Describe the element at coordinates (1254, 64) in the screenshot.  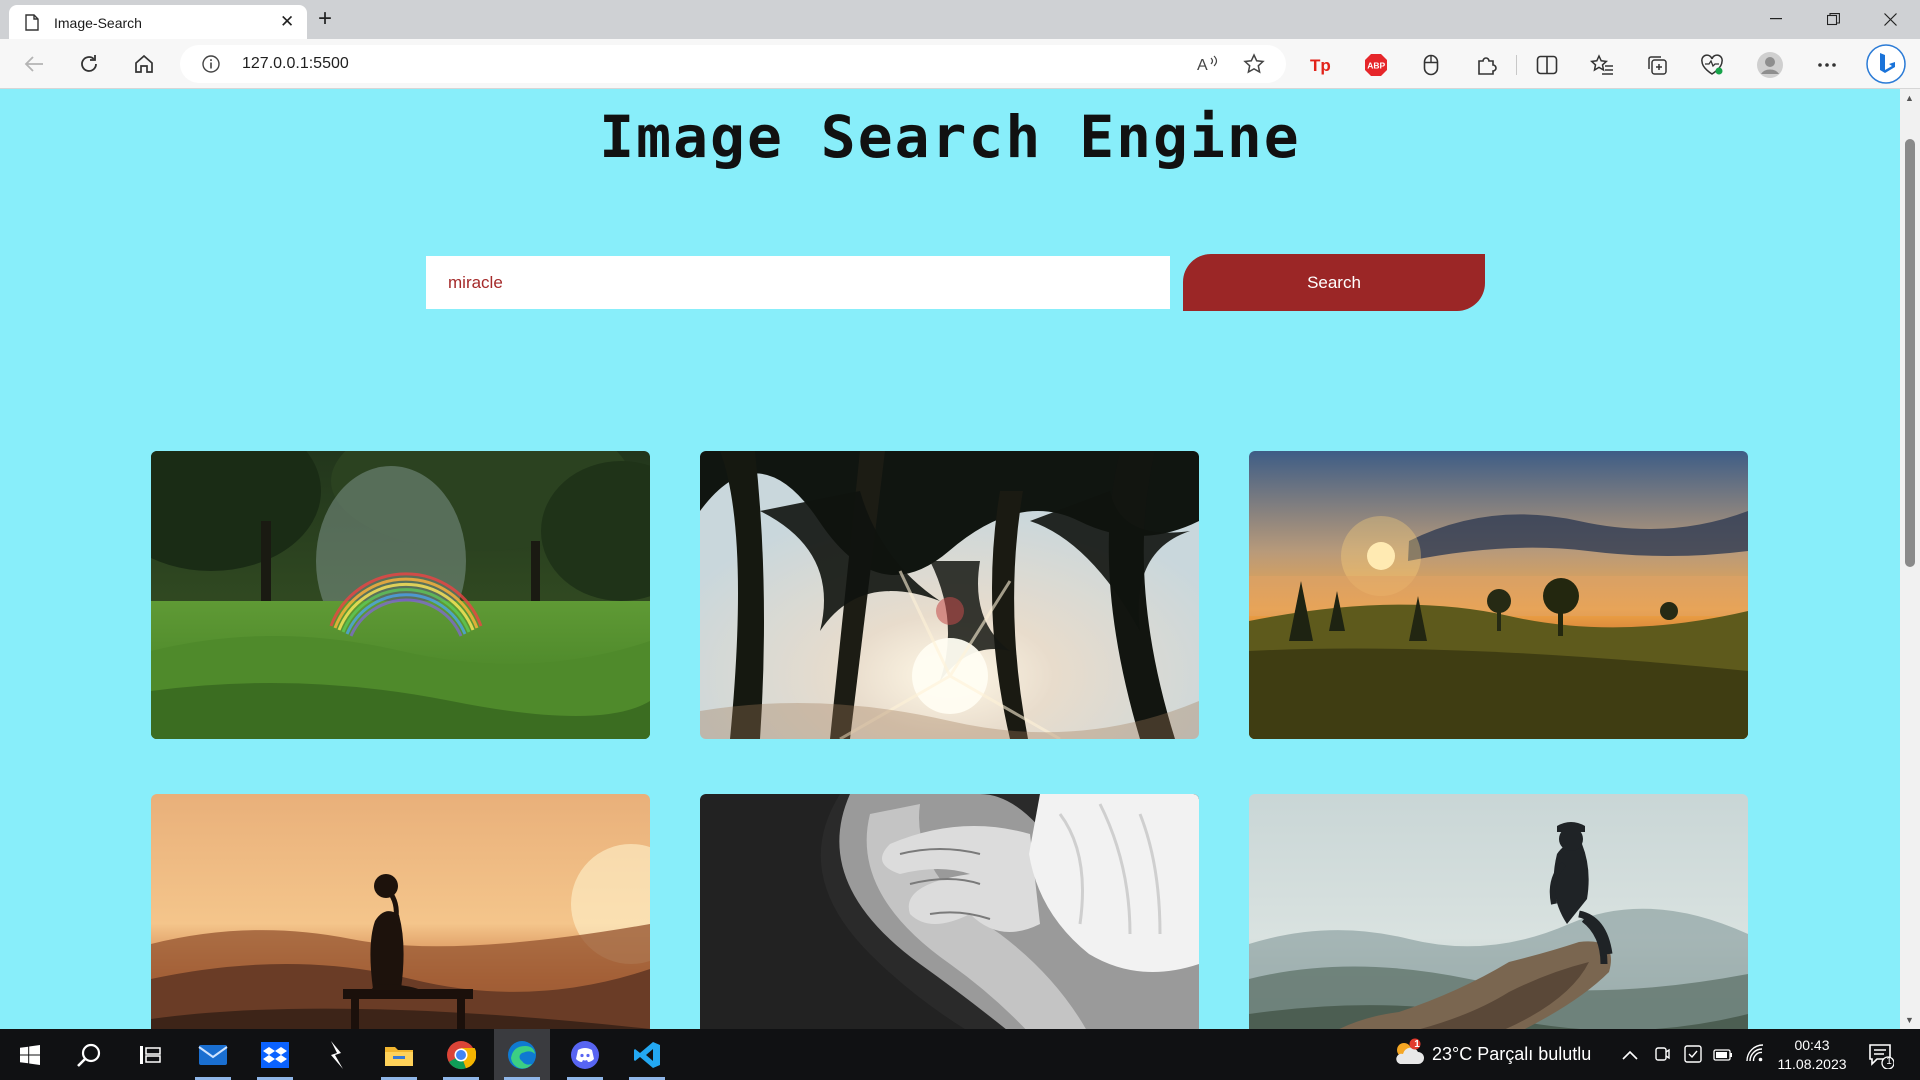
I see `favorite-star-icon` at that location.